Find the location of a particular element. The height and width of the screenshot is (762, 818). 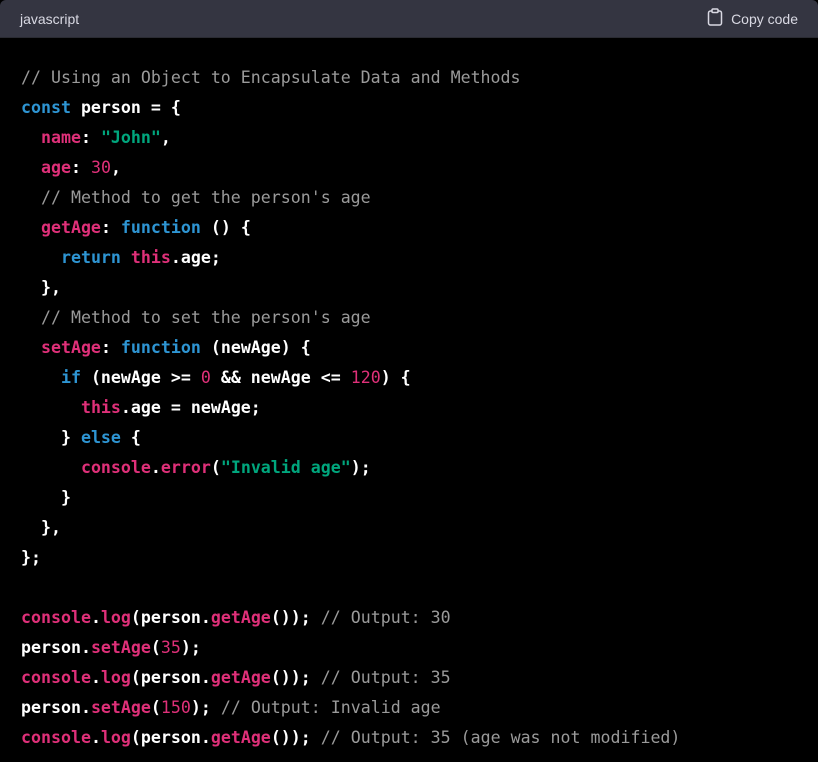

code-token-comment: // Output: Invalid age is located at coordinates (330, 707).